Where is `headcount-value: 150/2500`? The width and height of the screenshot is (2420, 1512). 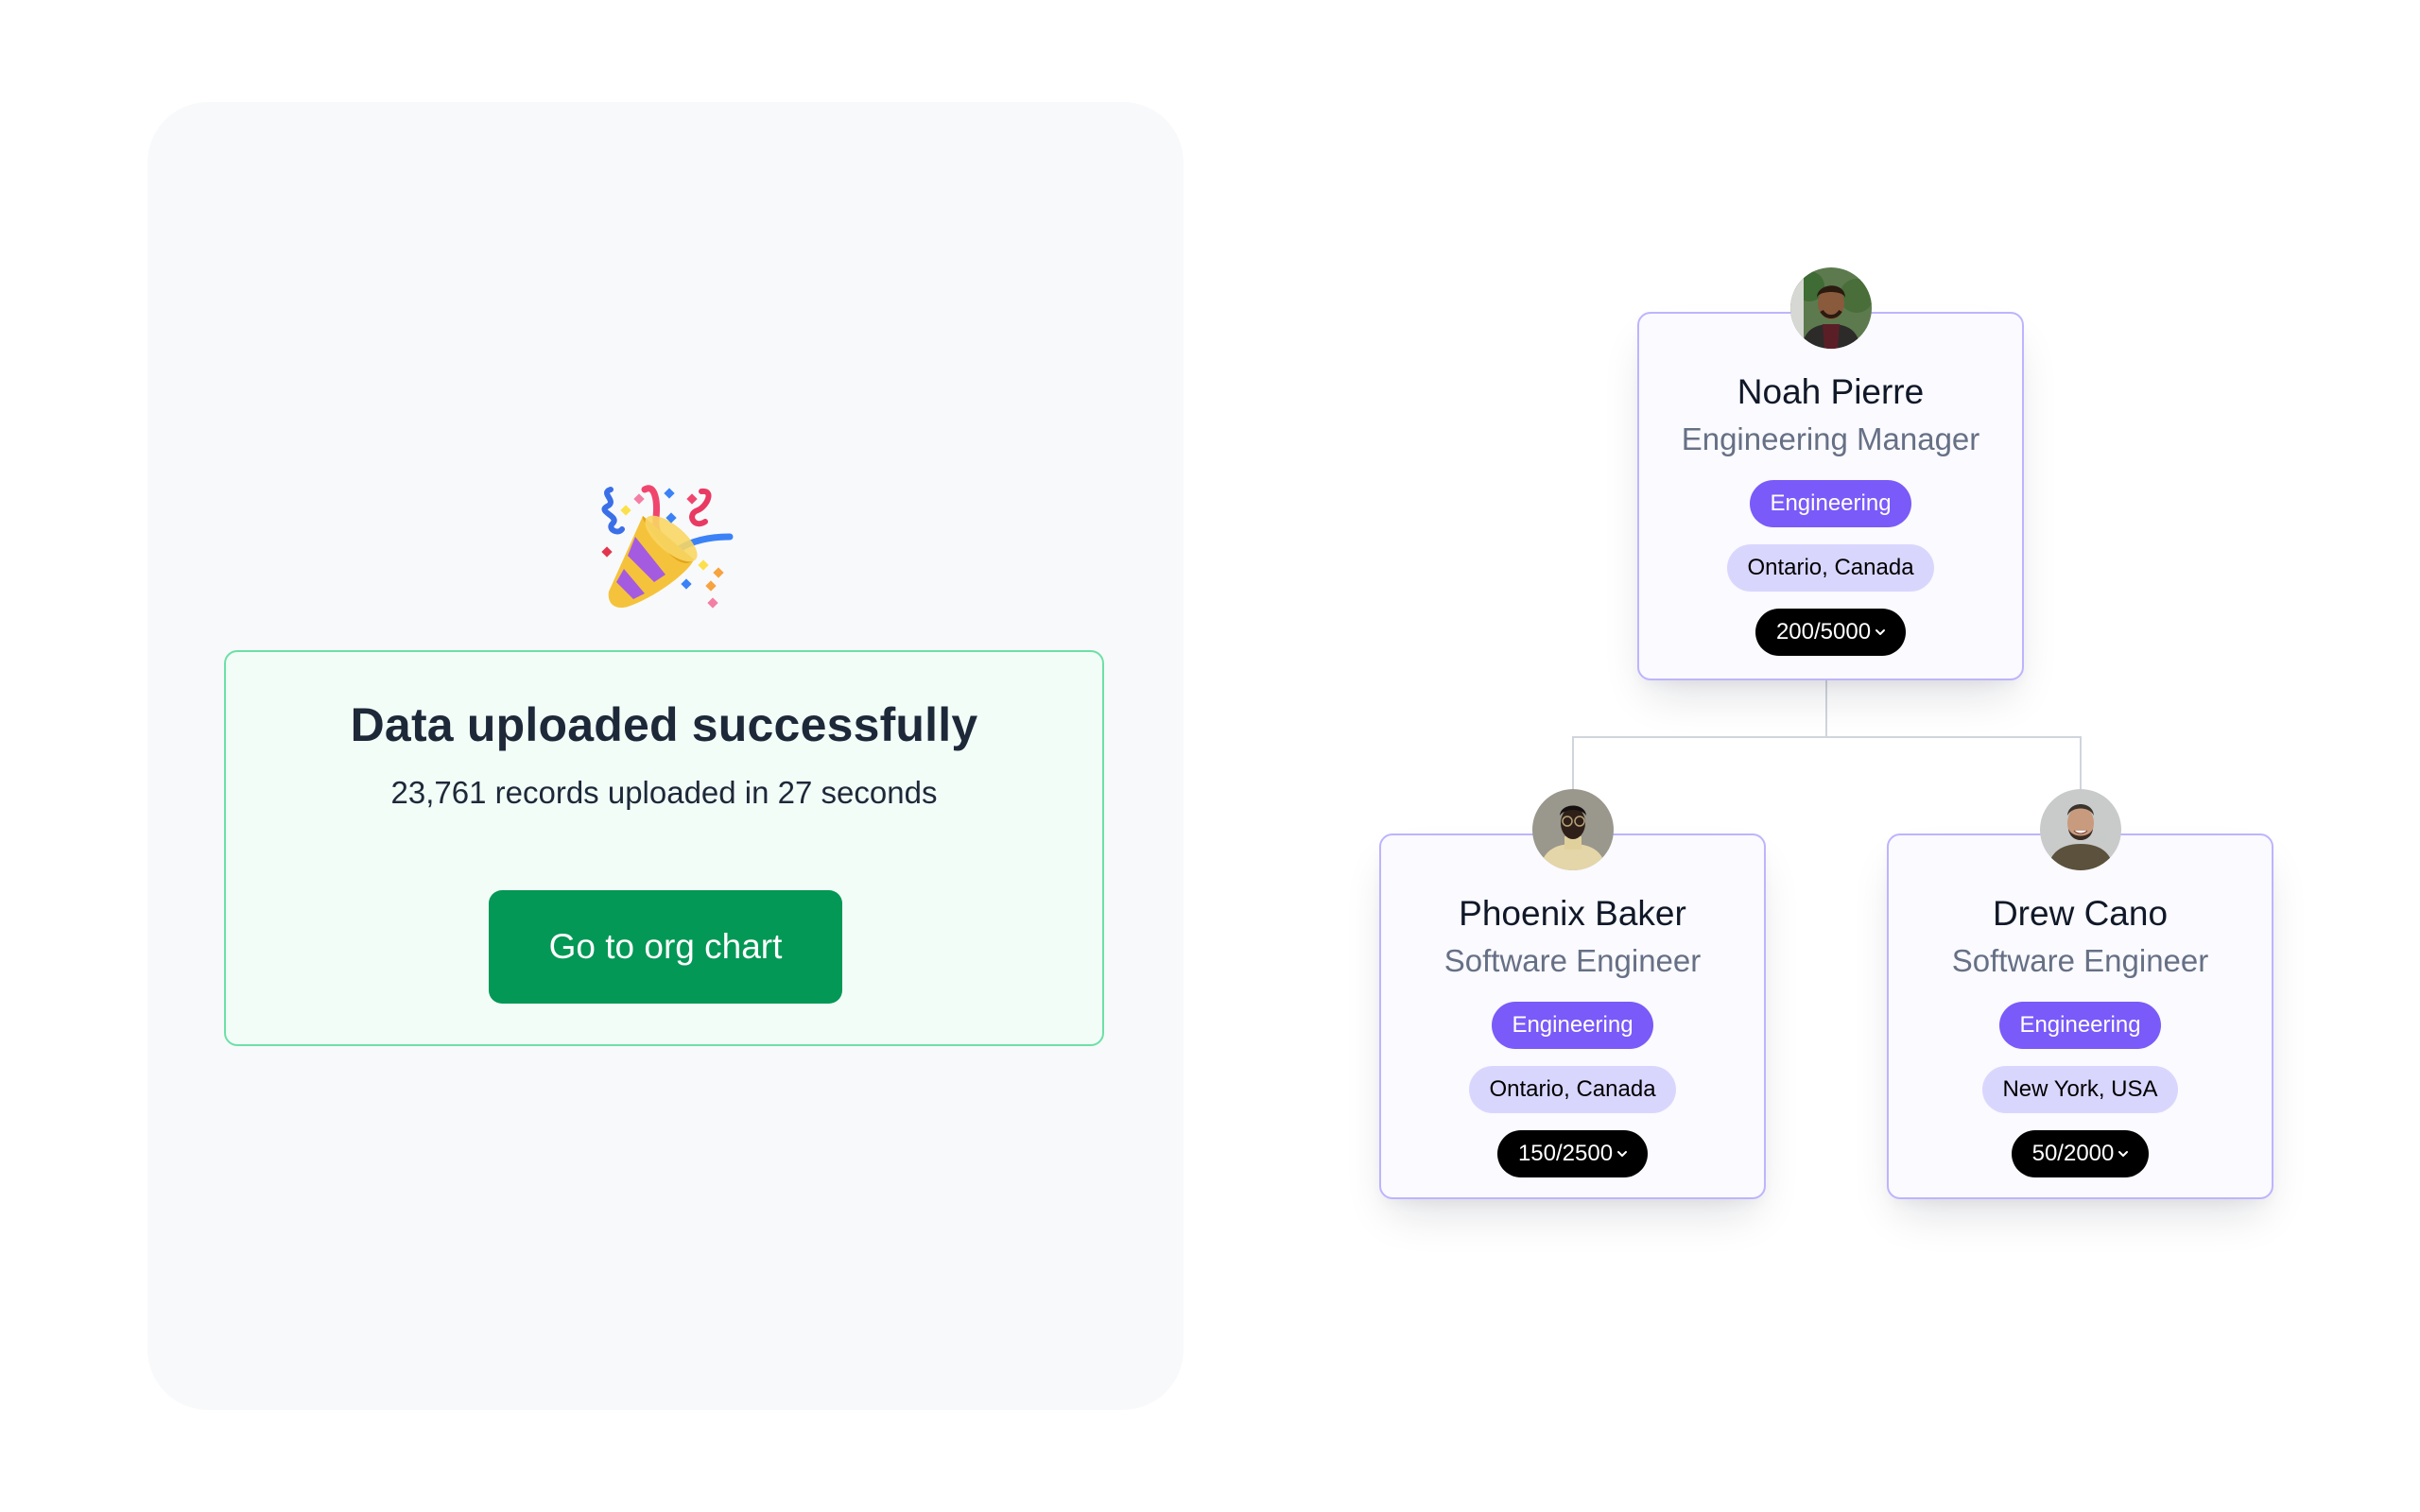
headcount-value: 150/2500 is located at coordinates (1566, 1153).